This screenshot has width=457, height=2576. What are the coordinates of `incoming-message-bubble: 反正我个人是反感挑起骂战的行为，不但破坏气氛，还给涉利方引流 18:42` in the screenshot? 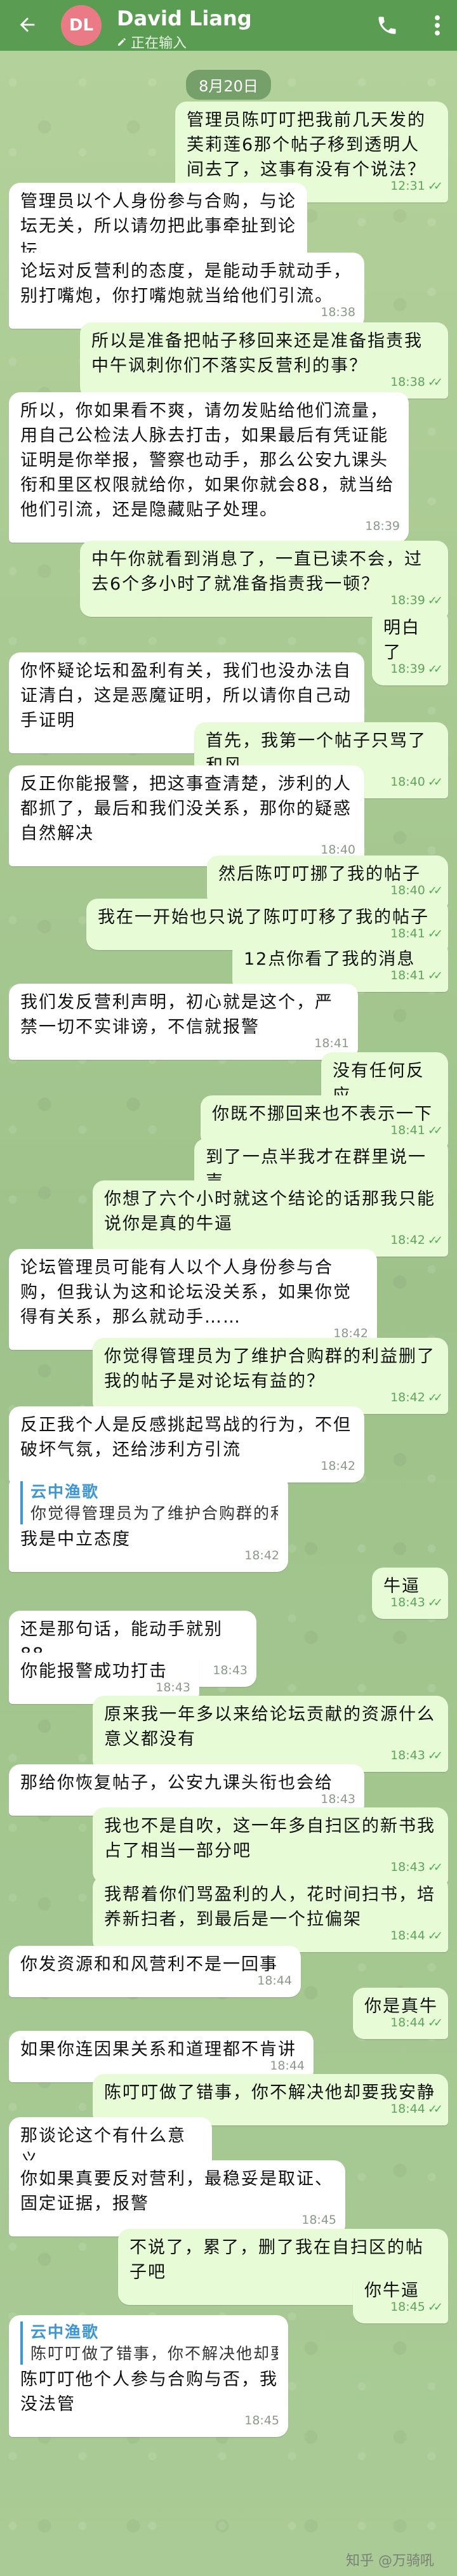 It's located at (186, 1445).